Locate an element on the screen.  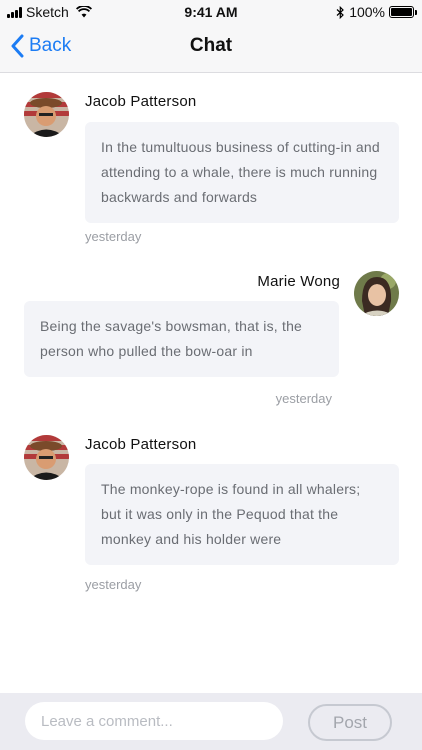
battery-icon is located at coordinates (403, 12).